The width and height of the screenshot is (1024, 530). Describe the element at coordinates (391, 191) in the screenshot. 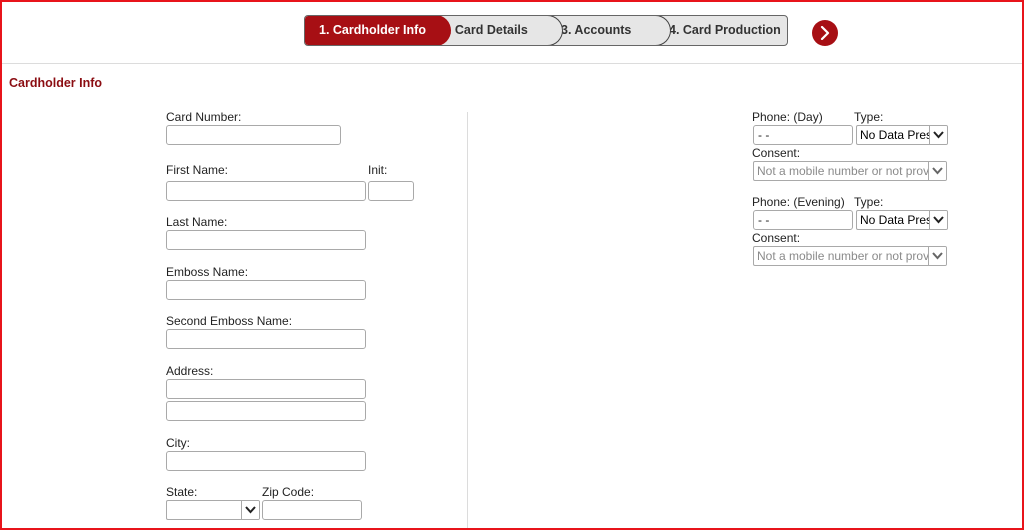

I see `init-input` at that location.